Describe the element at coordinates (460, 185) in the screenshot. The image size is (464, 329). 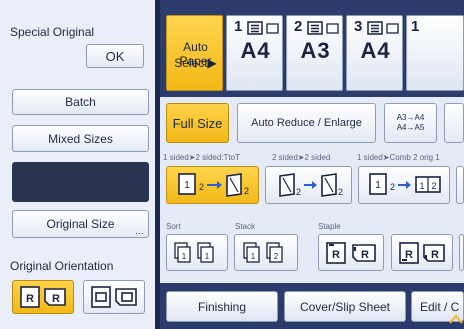
I see `duplex-option-partial` at that location.